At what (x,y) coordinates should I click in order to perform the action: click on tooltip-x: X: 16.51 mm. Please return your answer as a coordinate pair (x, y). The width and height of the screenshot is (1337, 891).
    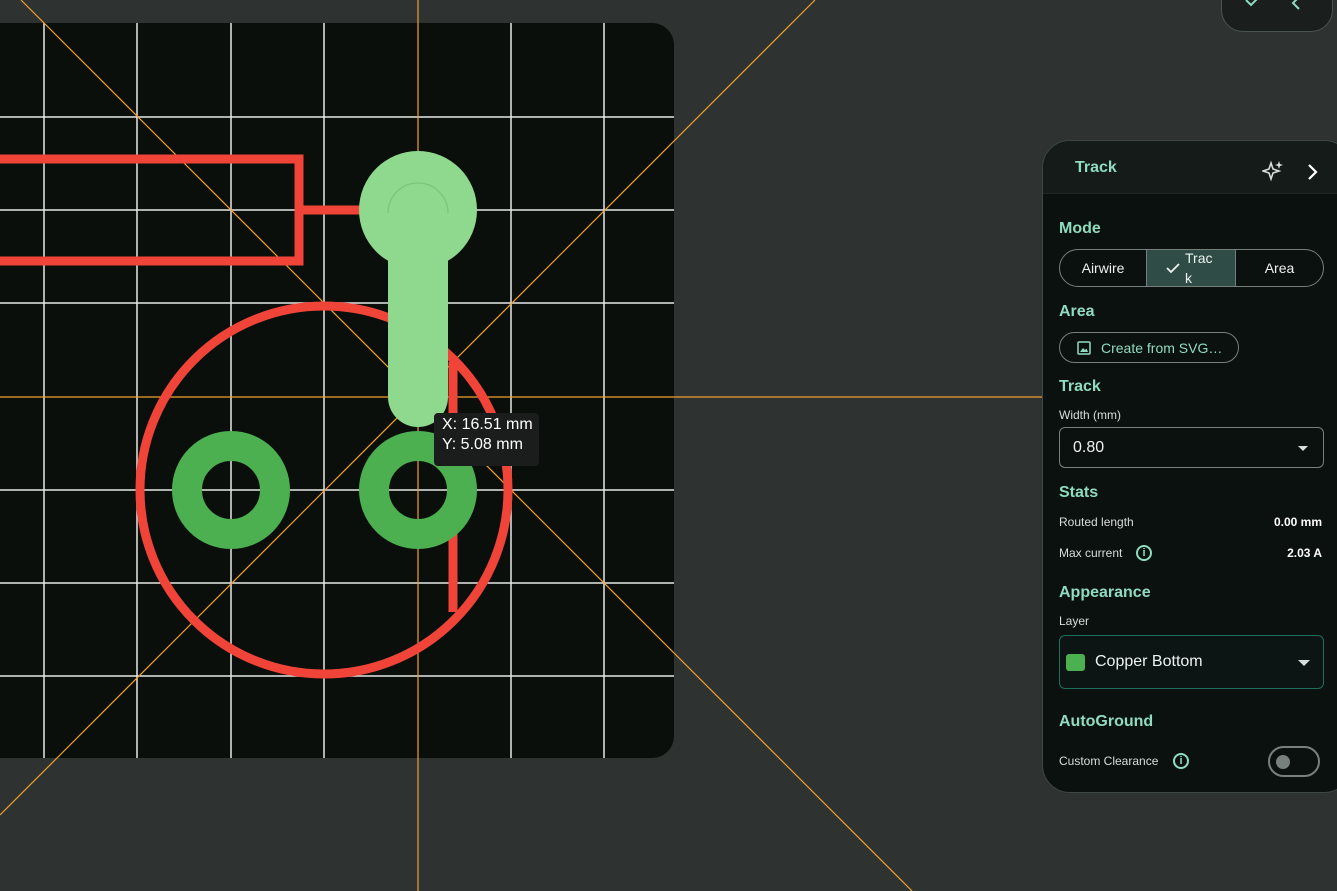
    Looking at the image, I should click on (487, 424).